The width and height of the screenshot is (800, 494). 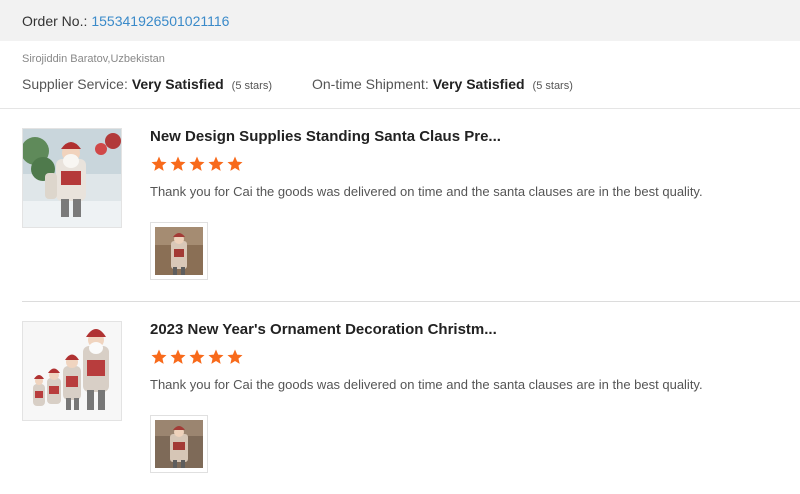 What do you see at coordinates (55, 20) in the screenshot?
I see `order-number-label: Order No.:` at bounding box center [55, 20].